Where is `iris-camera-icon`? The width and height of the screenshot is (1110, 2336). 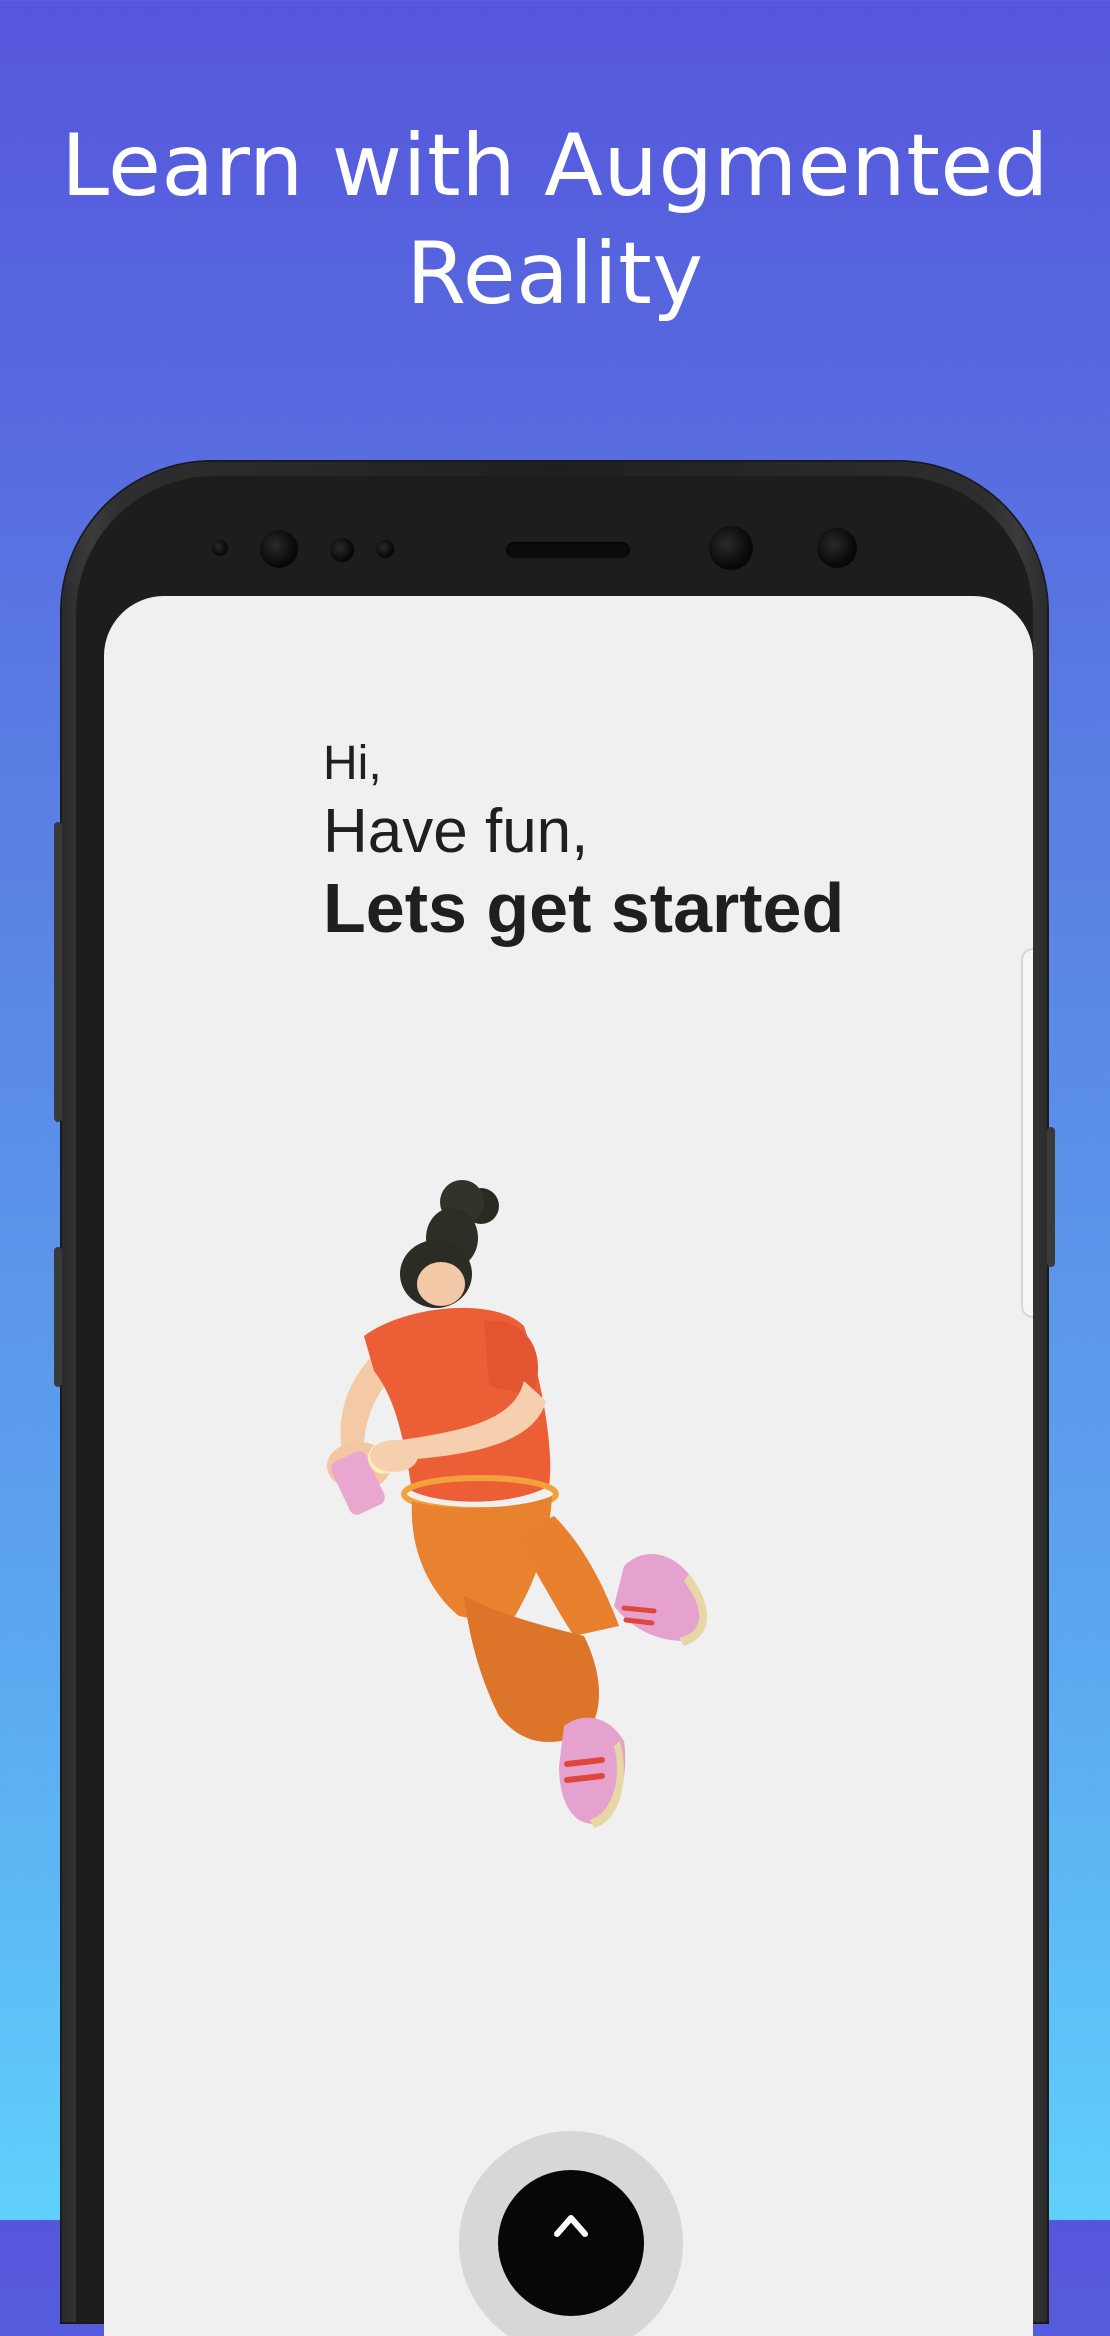
iris-camera-icon is located at coordinates (279, 549).